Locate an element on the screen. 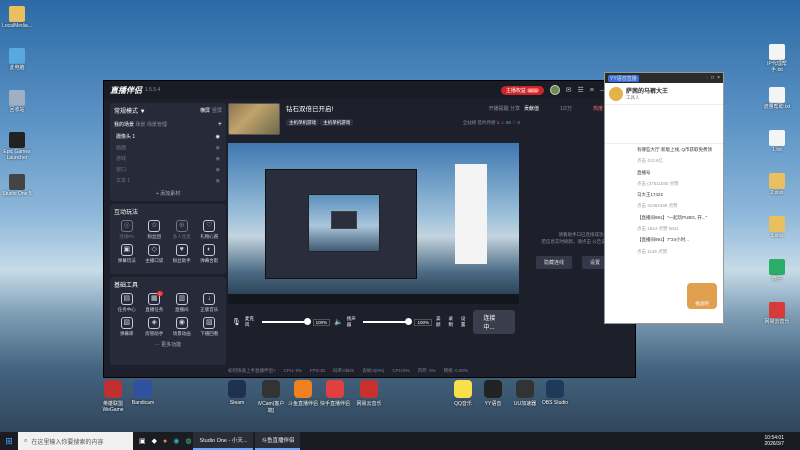 Image resolution: width=800 pixels, height=450 pixels. dock-shortcut: 英雄联盟WeGame is located at coordinates (113, 396).